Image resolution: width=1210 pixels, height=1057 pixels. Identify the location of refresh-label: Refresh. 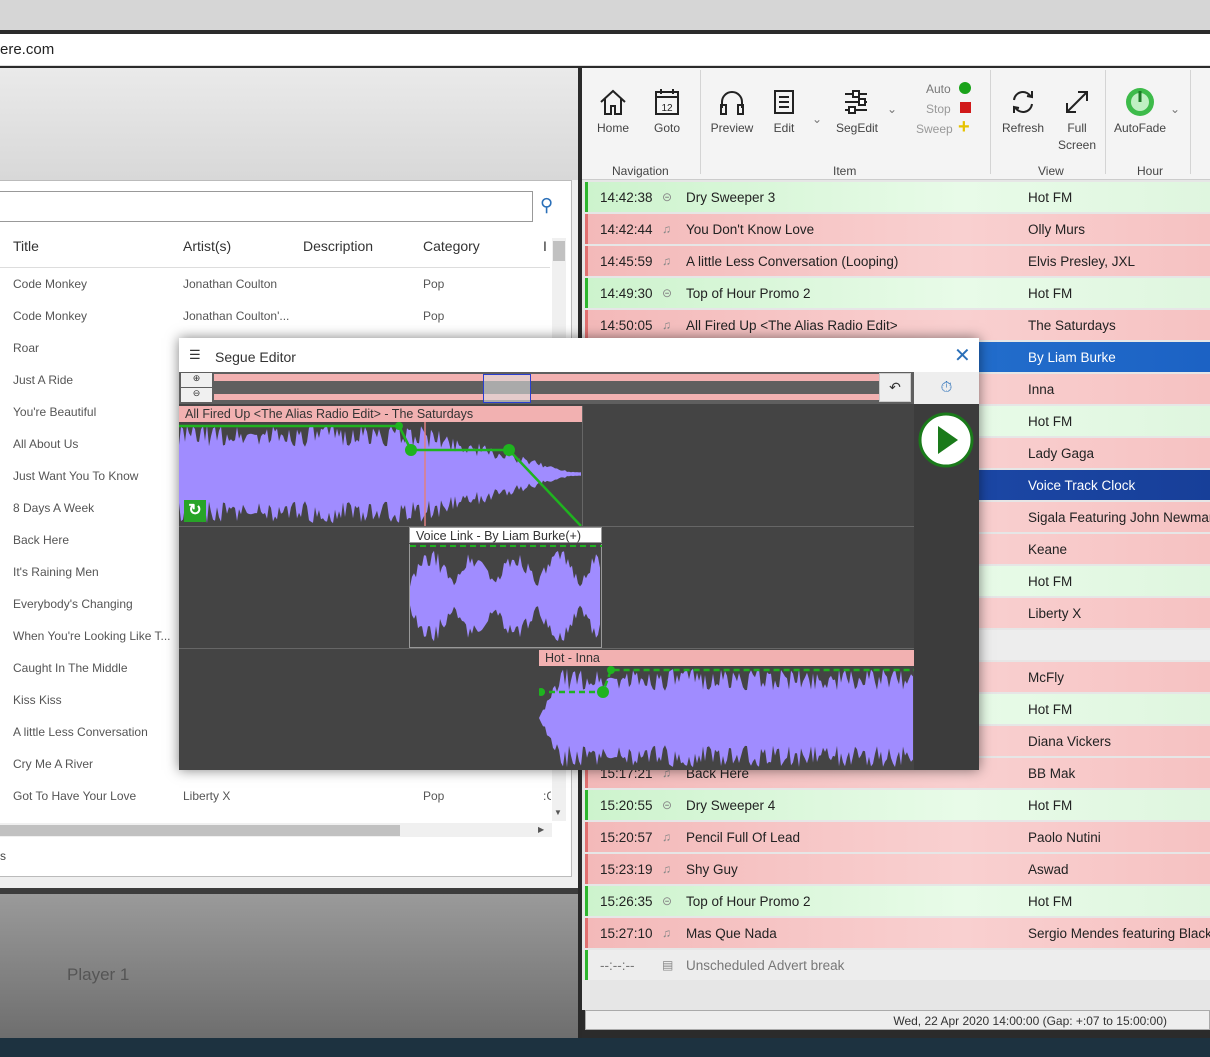
(1023, 128).